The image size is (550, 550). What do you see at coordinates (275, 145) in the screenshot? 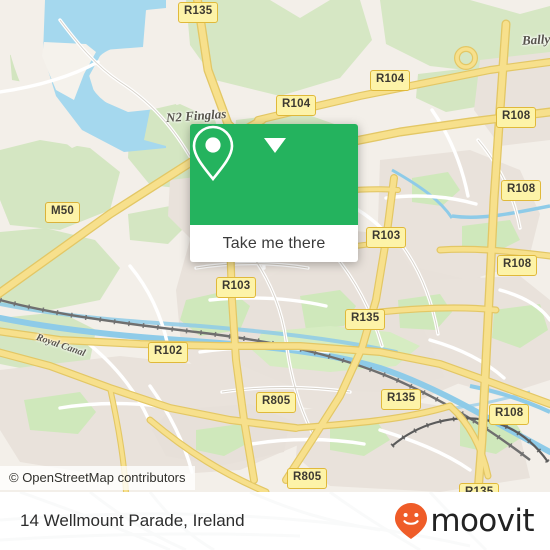
I see `popup-pointer-tail` at bounding box center [275, 145].